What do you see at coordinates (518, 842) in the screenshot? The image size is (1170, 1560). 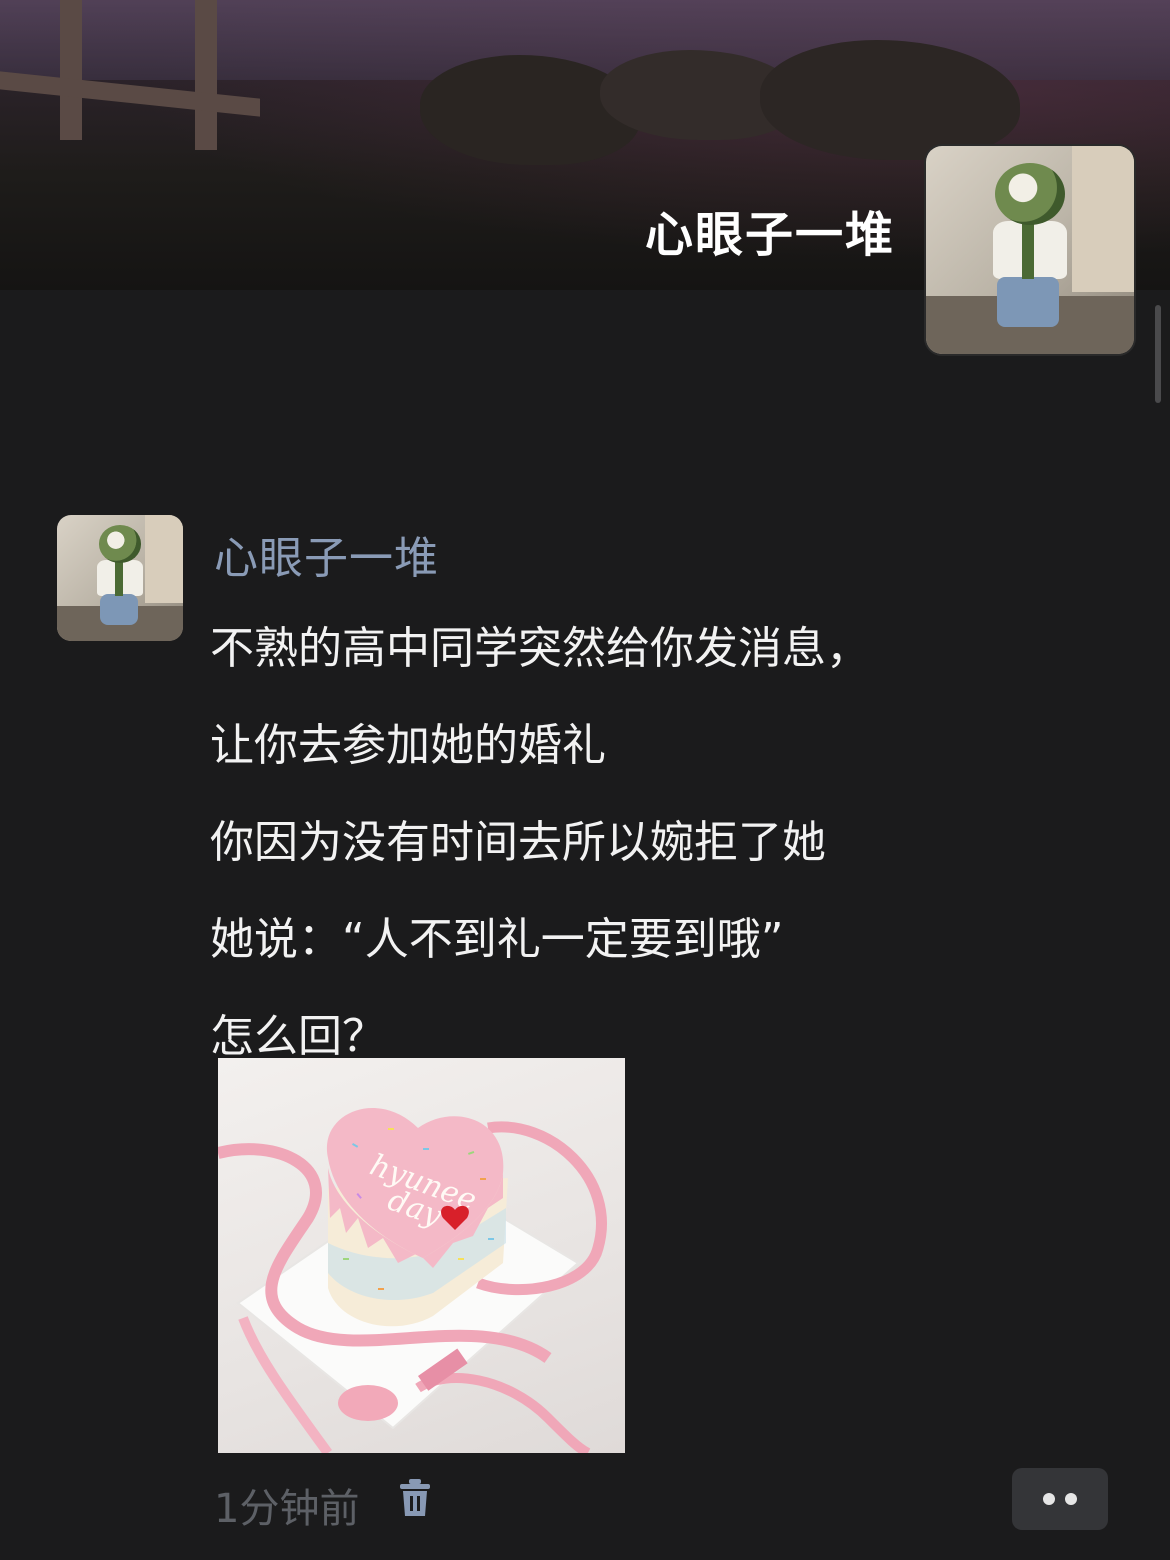 I see `post-text-line: 你因为没有时间去所以婉拒了她` at bounding box center [518, 842].